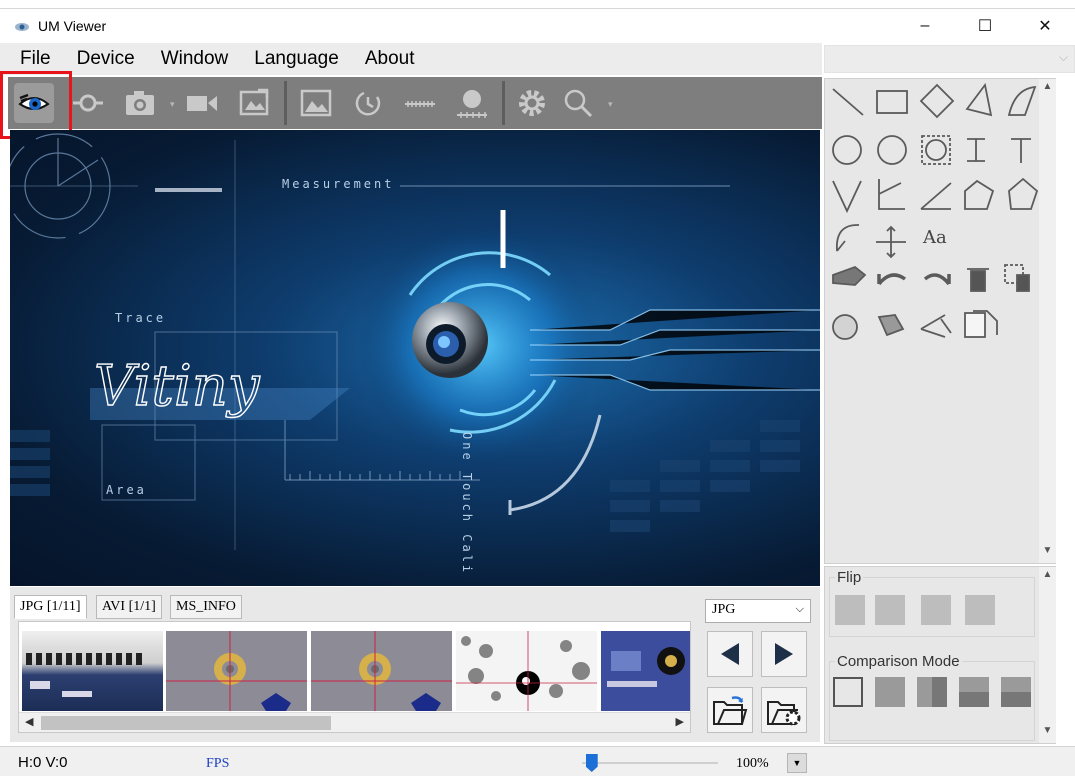 This screenshot has height=776, width=1075. I want to click on next-button, so click(784, 654).